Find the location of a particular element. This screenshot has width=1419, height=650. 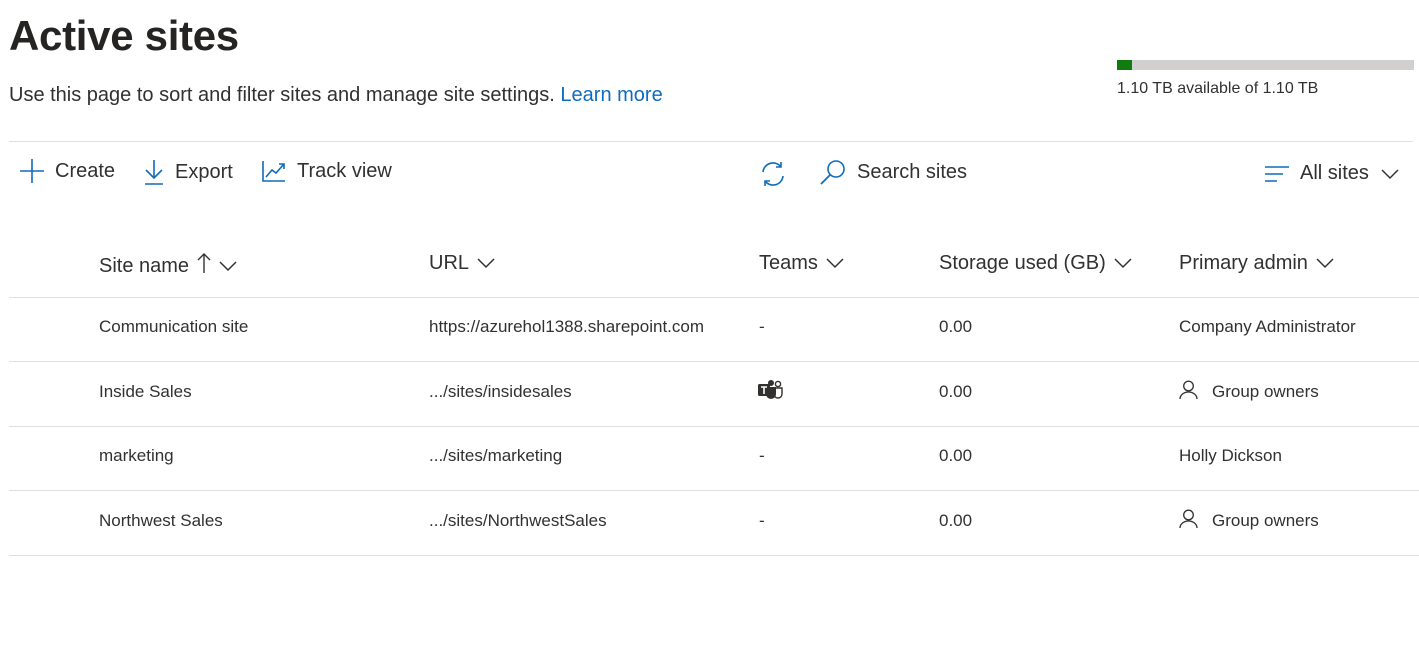

column-header-site-name: Site name is located at coordinates (168, 266).